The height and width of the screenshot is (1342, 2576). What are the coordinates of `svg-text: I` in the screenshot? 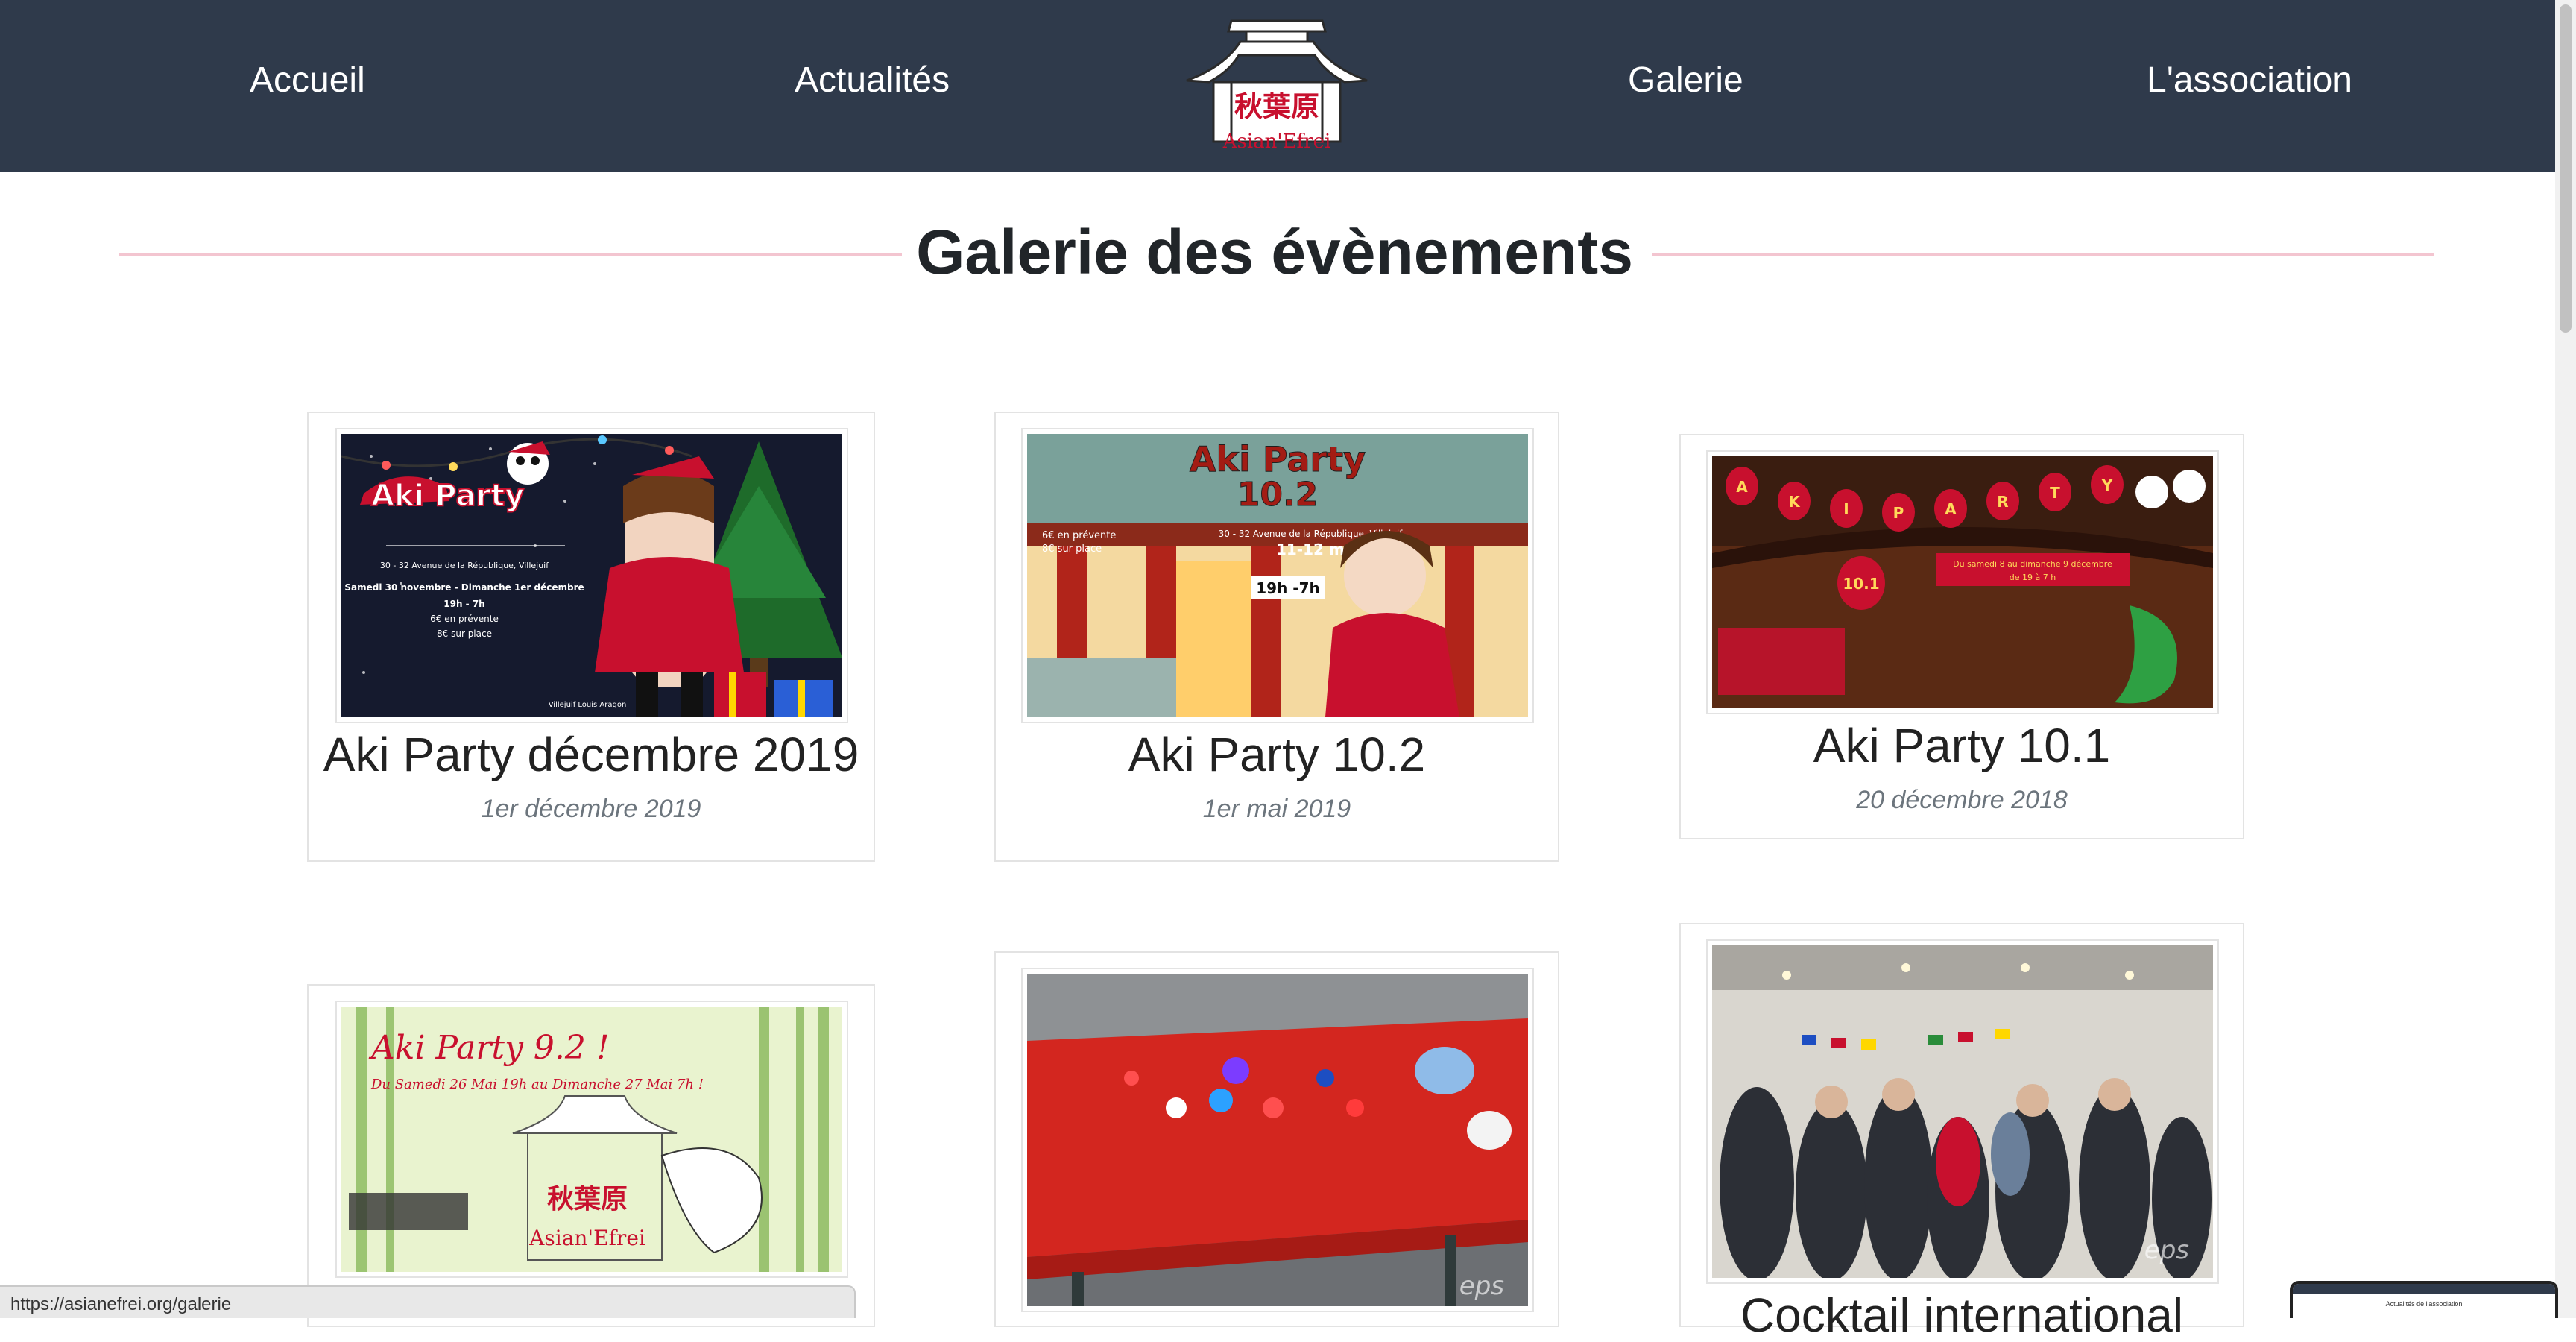 It's located at (1846, 509).